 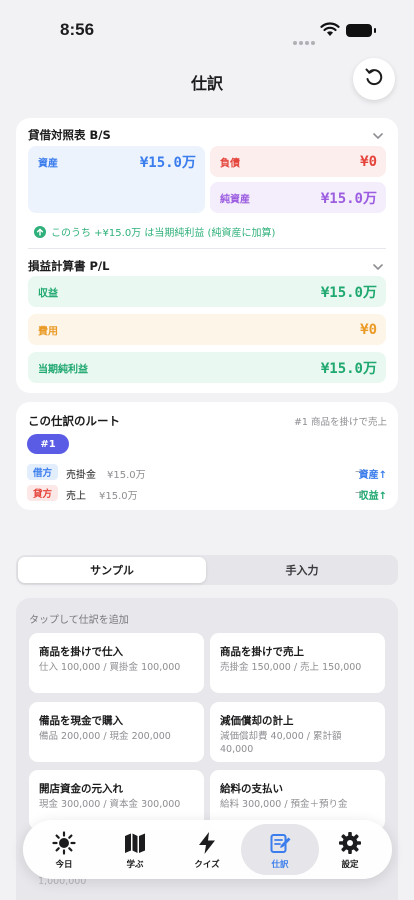 What do you see at coordinates (69, 135) in the screenshot?
I see `balance-sheet-title: 貸借対照表 B/S` at bounding box center [69, 135].